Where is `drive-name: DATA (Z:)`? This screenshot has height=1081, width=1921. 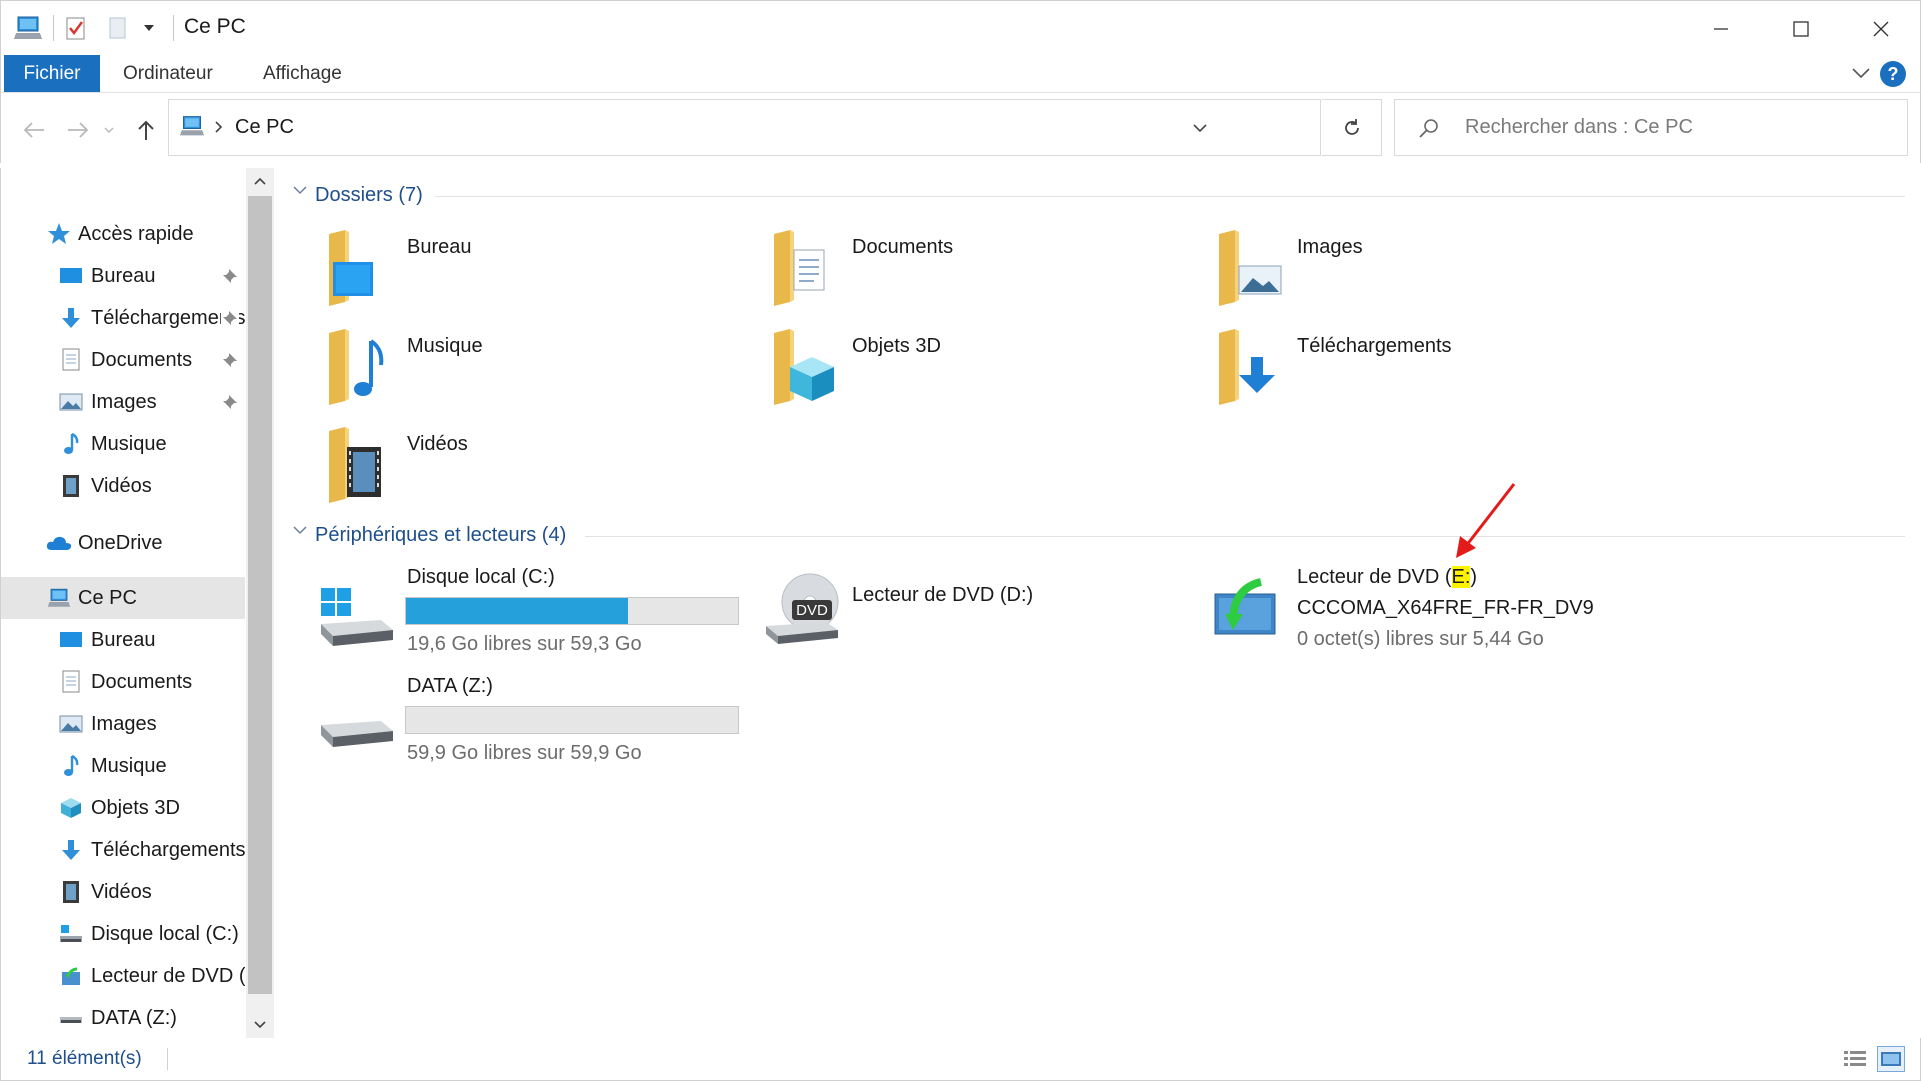
drive-name: DATA (Z:) is located at coordinates (450, 686).